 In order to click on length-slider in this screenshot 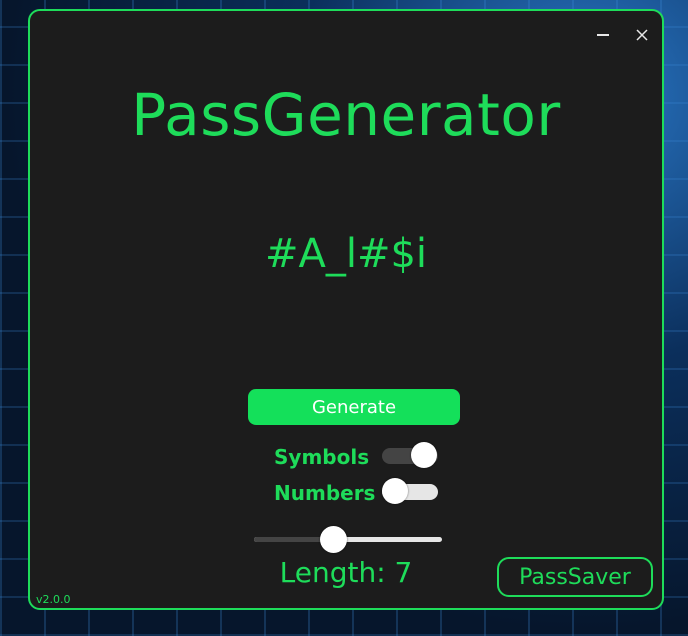, I will do `click(348, 539)`.